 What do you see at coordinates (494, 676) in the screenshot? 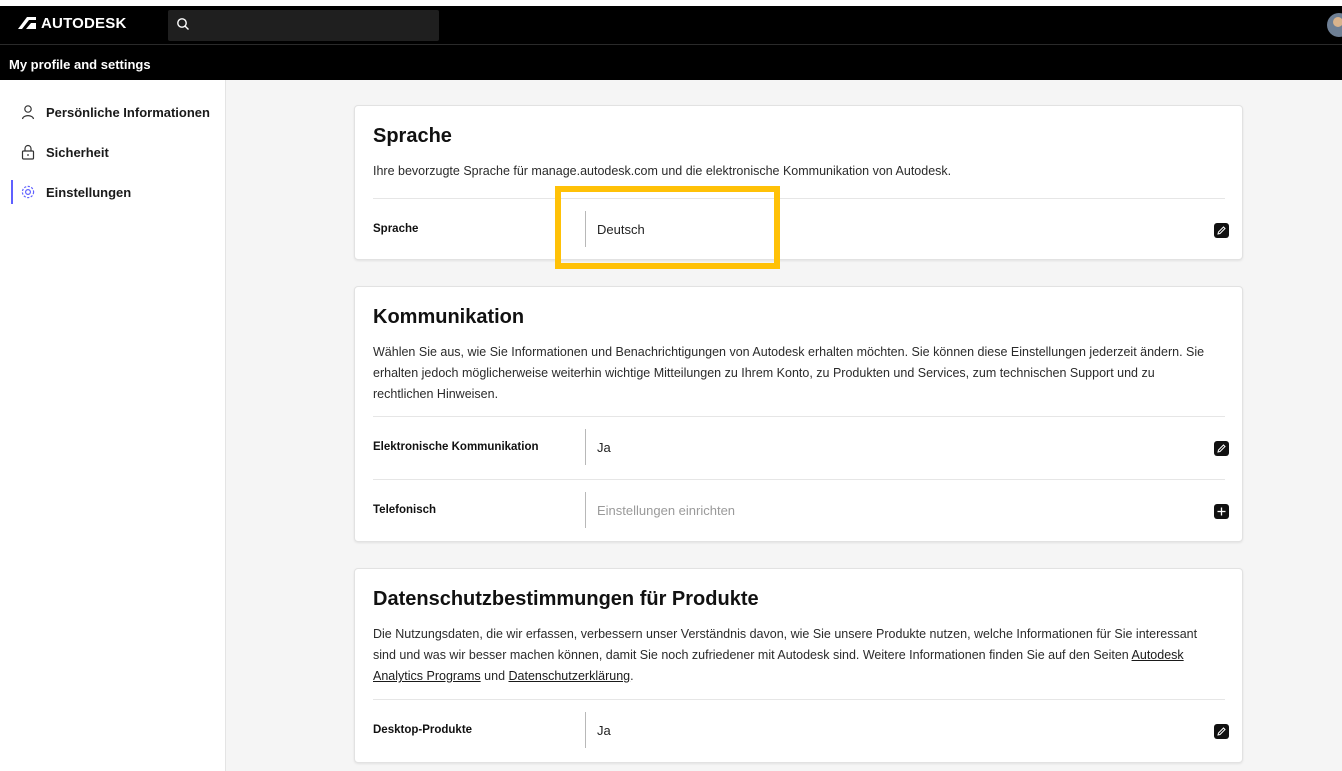
I see `privacy-description-text: und` at bounding box center [494, 676].